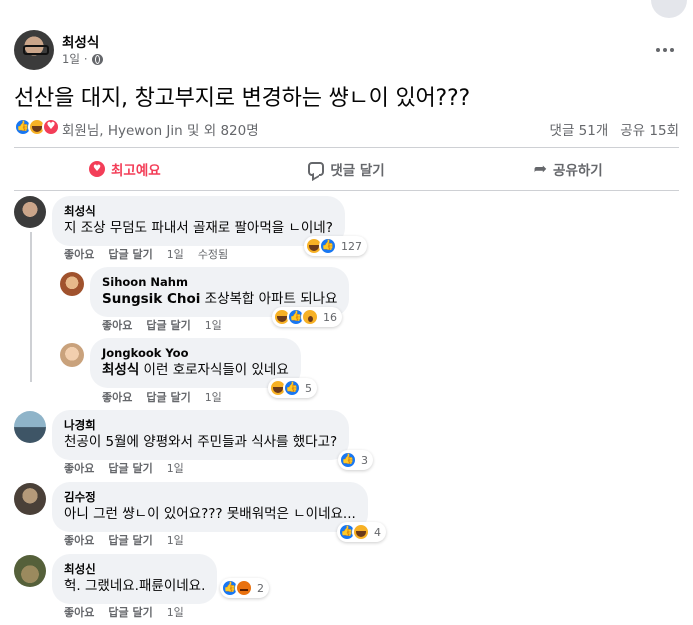 This screenshot has width=693, height=625. What do you see at coordinates (316, 169) in the screenshot?
I see `comment-icon` at bounding box center [316, 169].